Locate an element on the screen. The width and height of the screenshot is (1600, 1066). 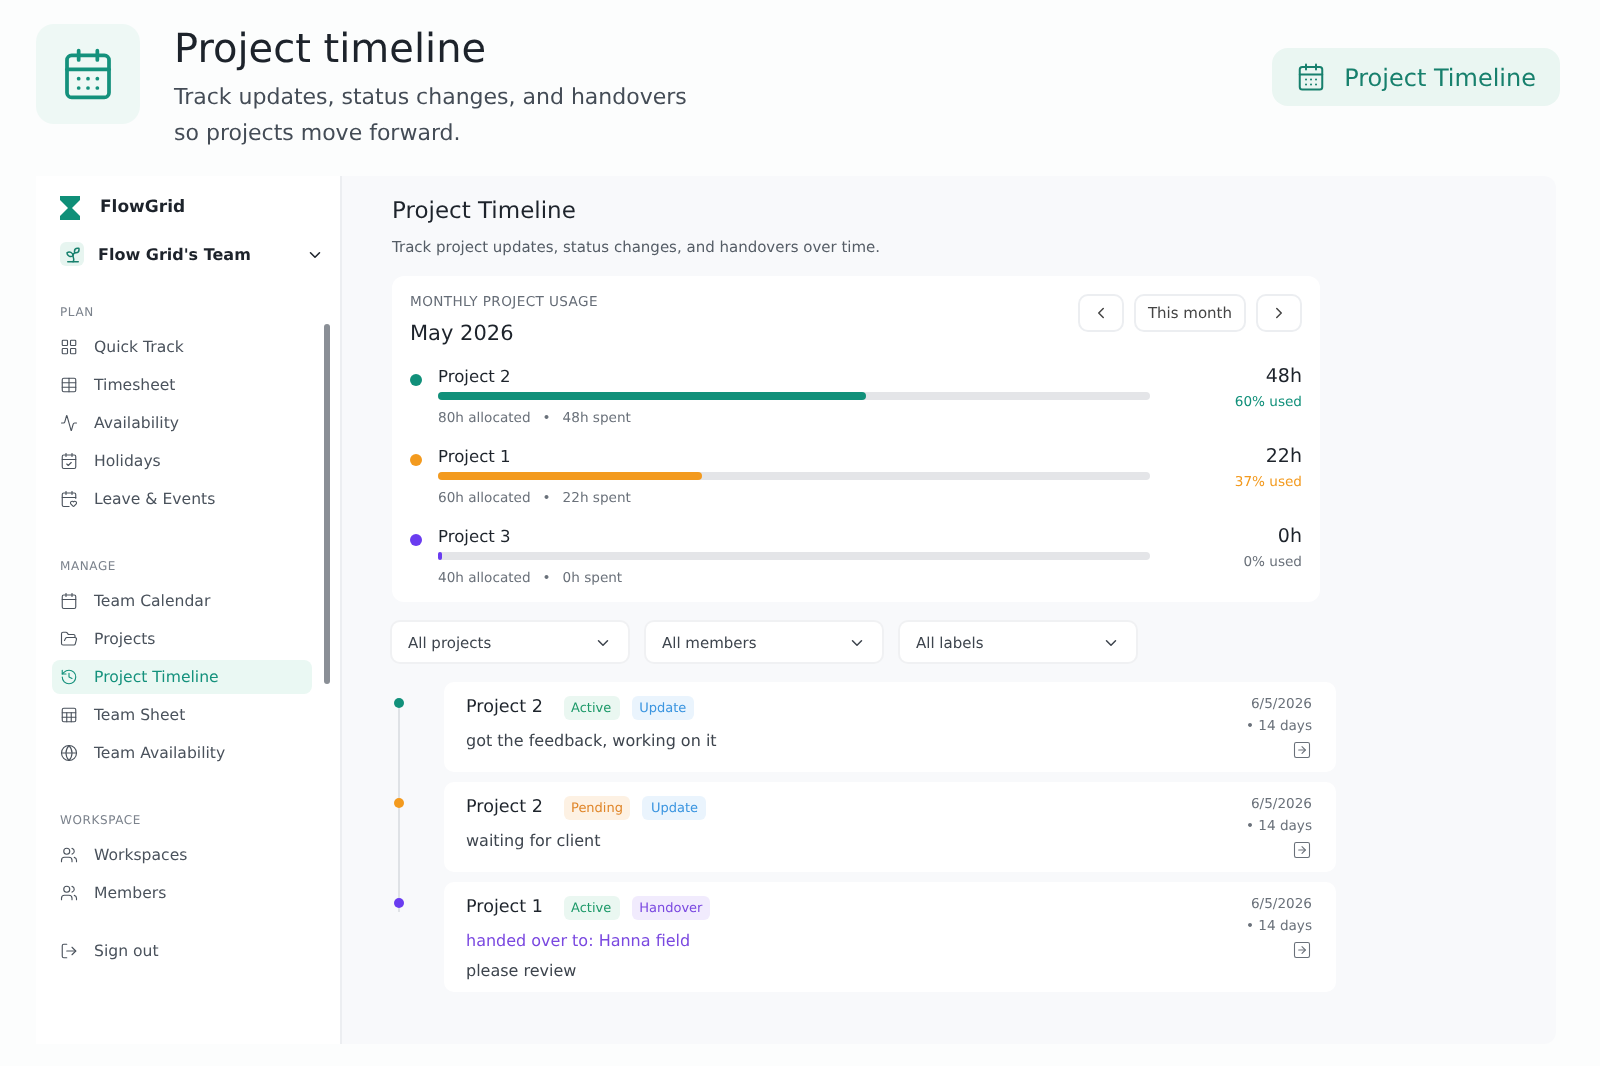
note-text: waiting for client is located at coordinates (534, 841).